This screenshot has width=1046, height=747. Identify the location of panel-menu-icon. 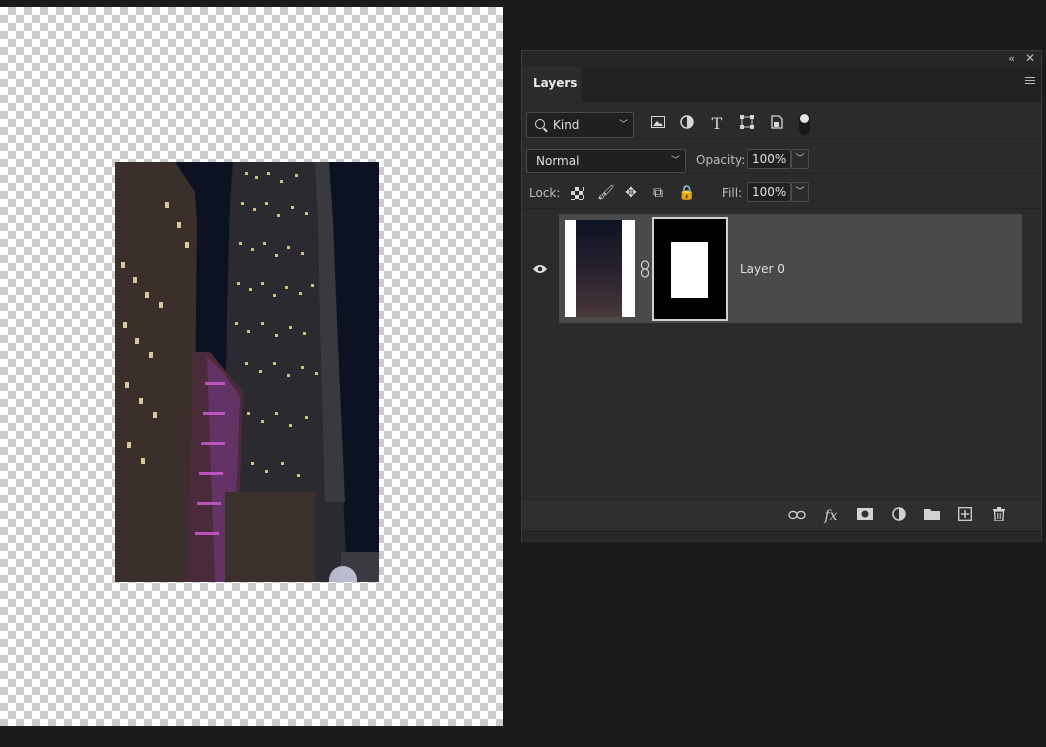
(1030, 81).